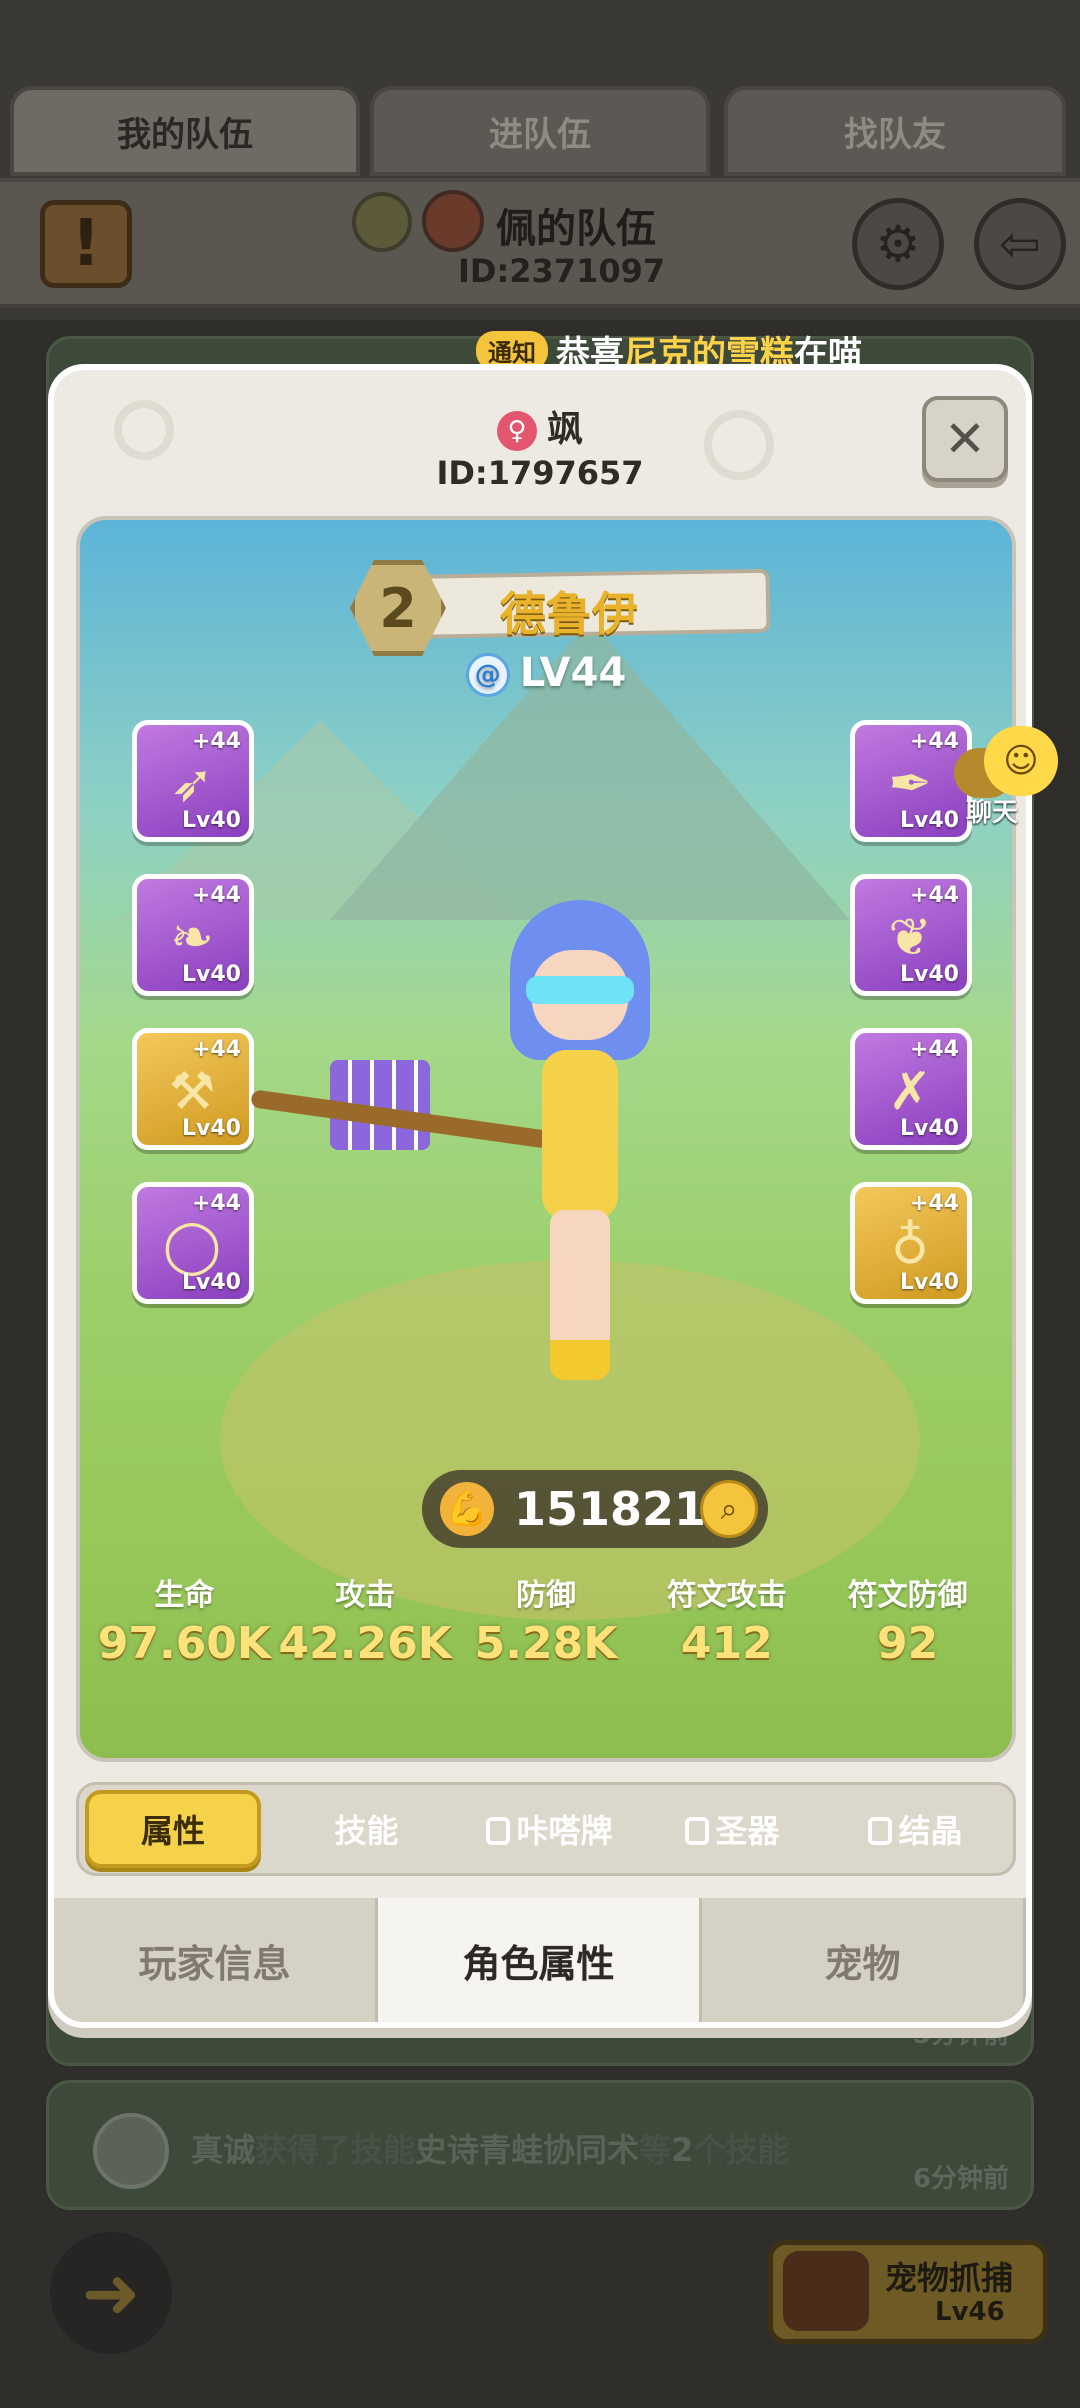 This screenshot has height=2408, width=1080. I want to click on boar-icon, so click(826, 2291).